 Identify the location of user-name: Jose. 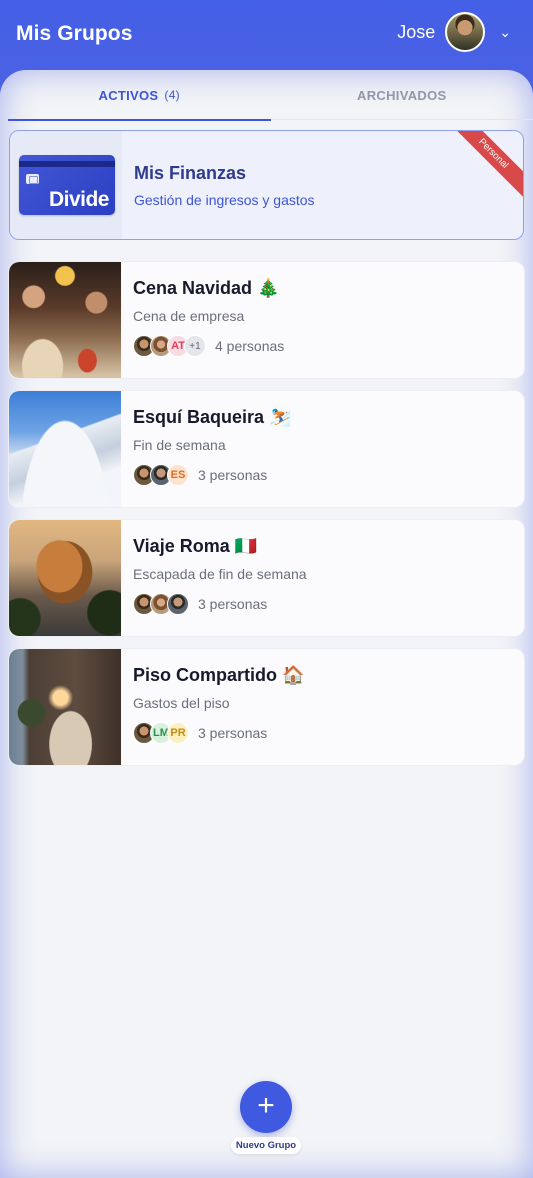
(416, 31).